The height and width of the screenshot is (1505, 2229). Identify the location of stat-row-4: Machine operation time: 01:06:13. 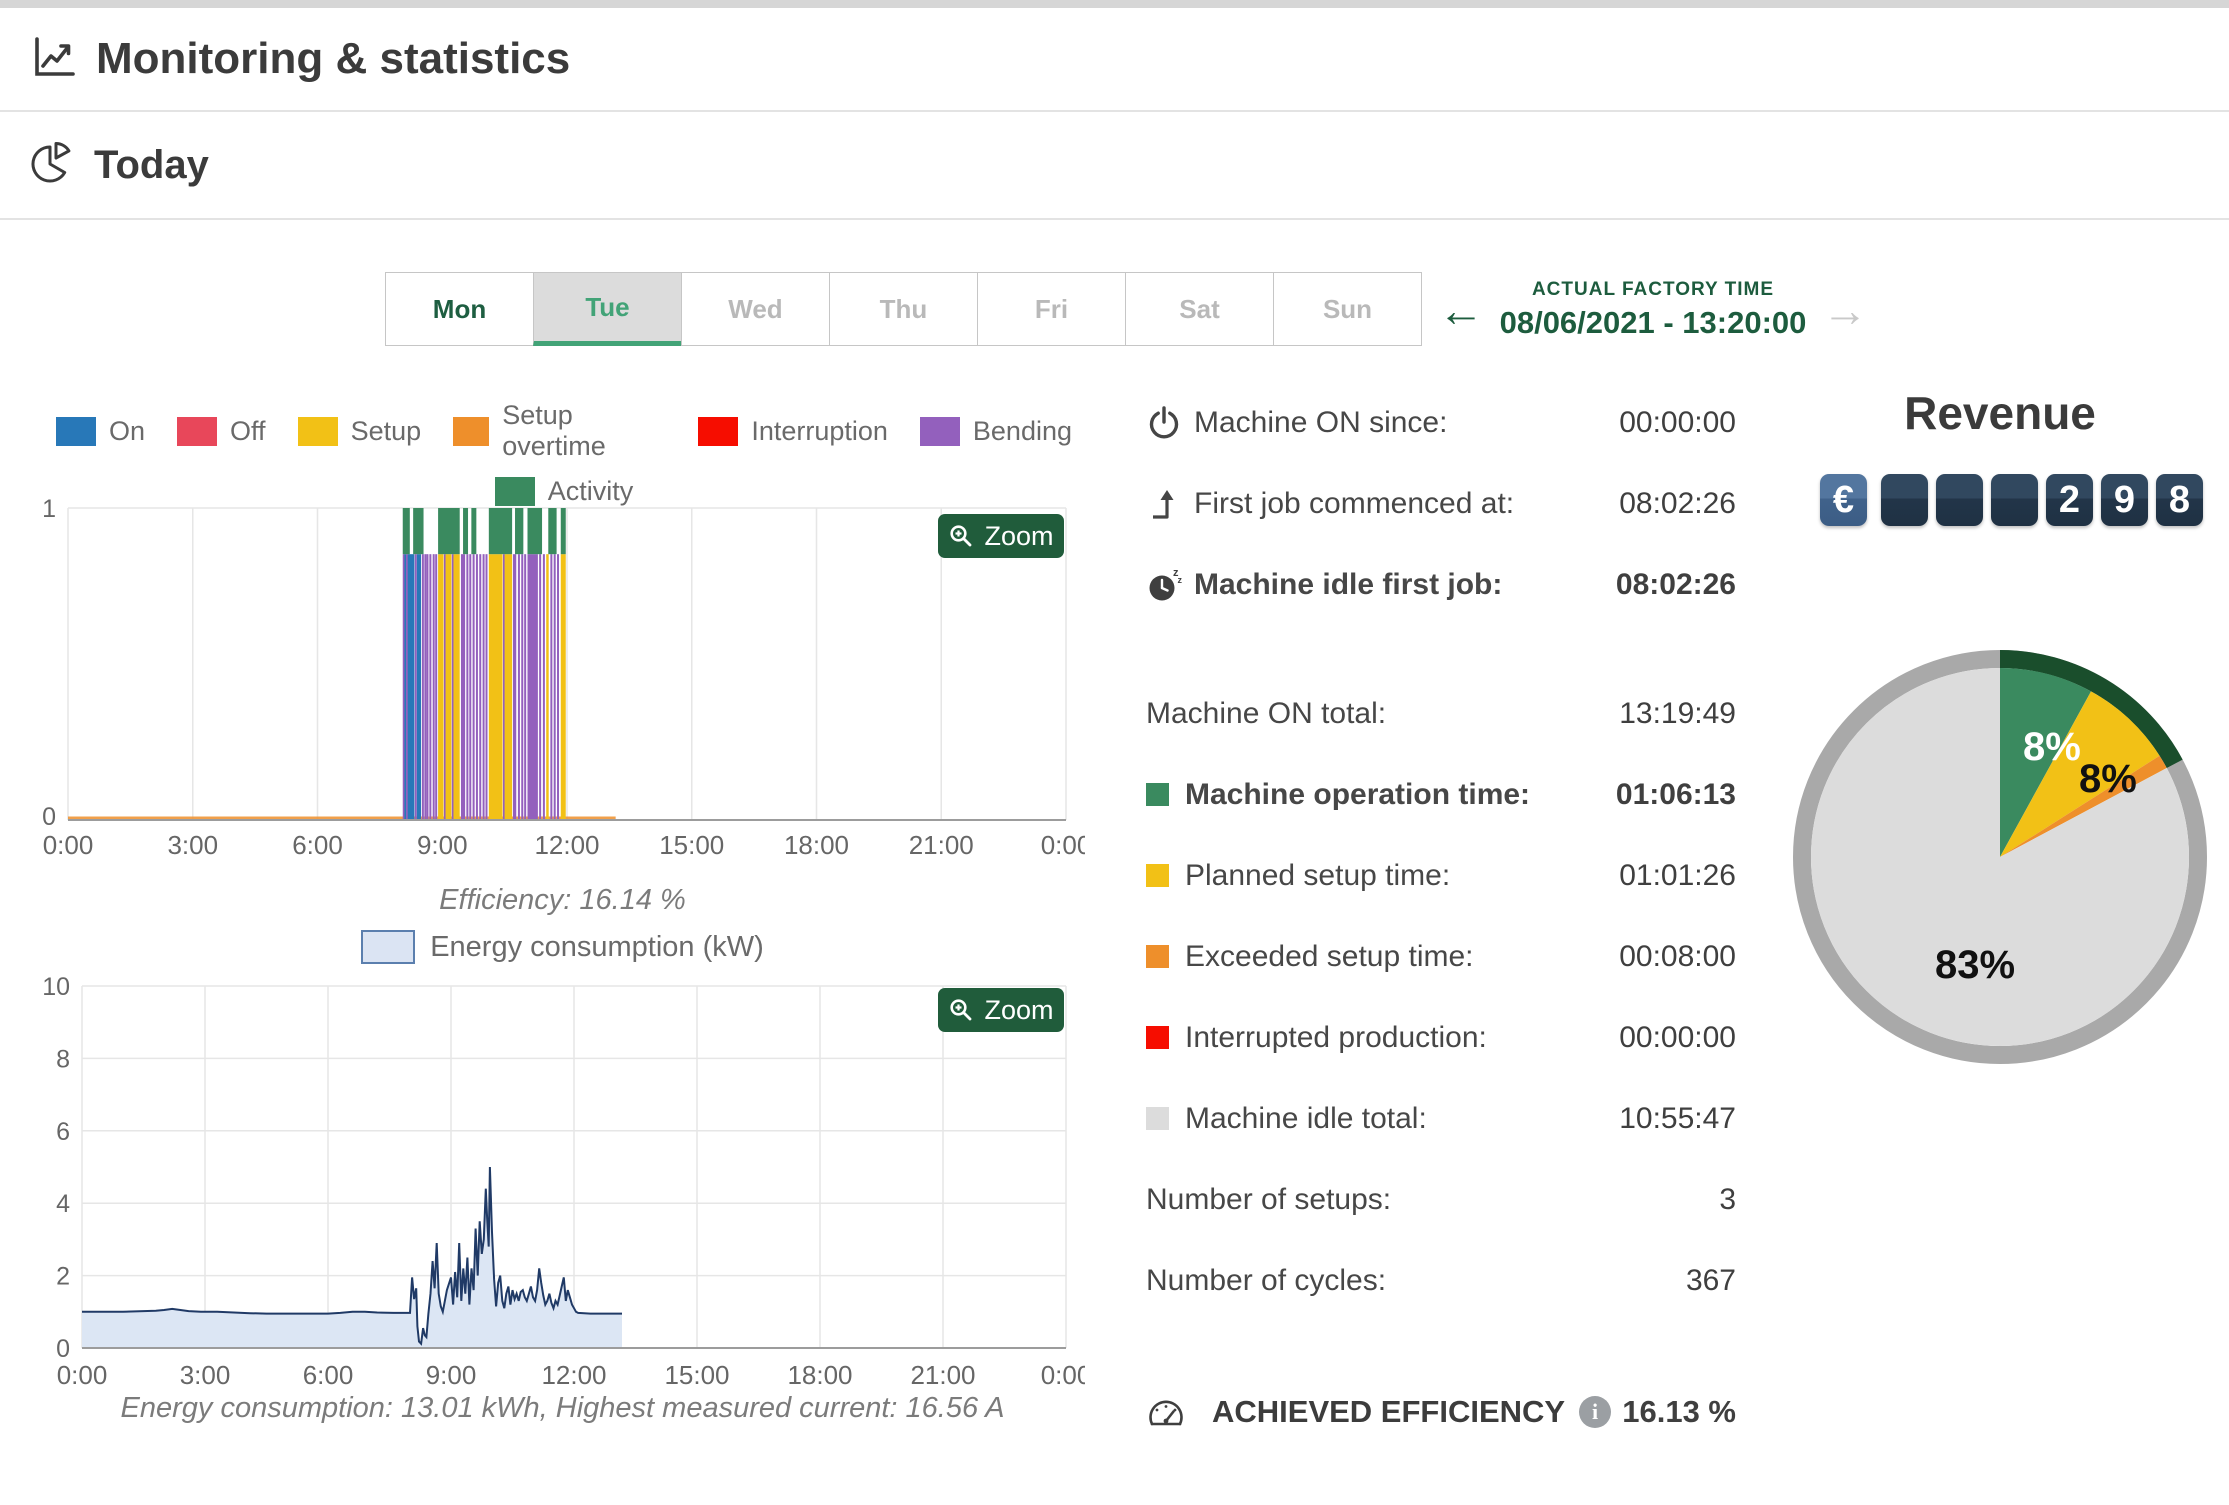
(1441, 794).